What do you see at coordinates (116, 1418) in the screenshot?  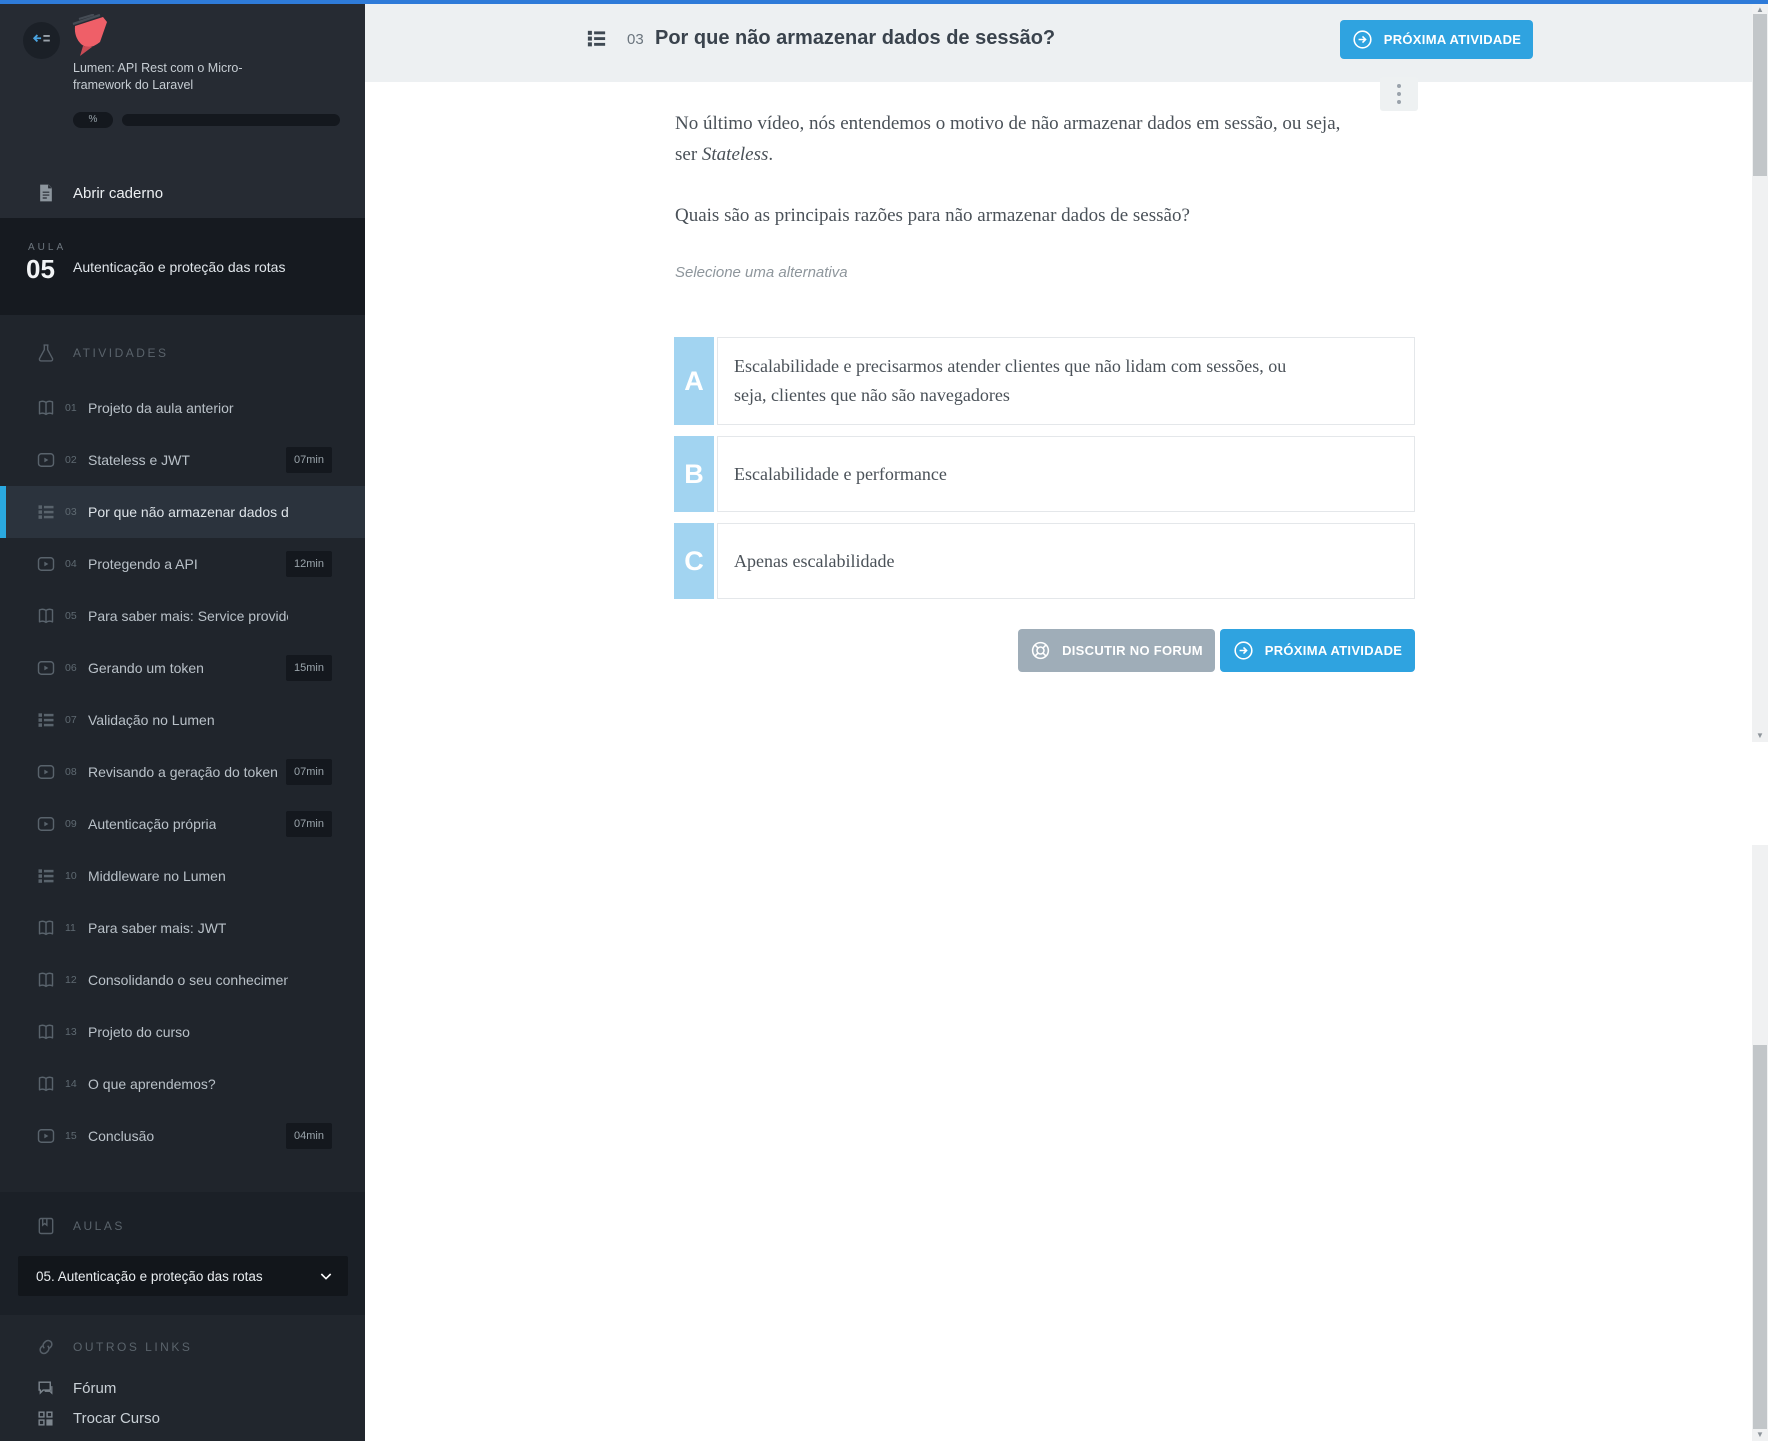 I see `change-course-link-label: Trocar Curso` at bounding box center [116, 1418].